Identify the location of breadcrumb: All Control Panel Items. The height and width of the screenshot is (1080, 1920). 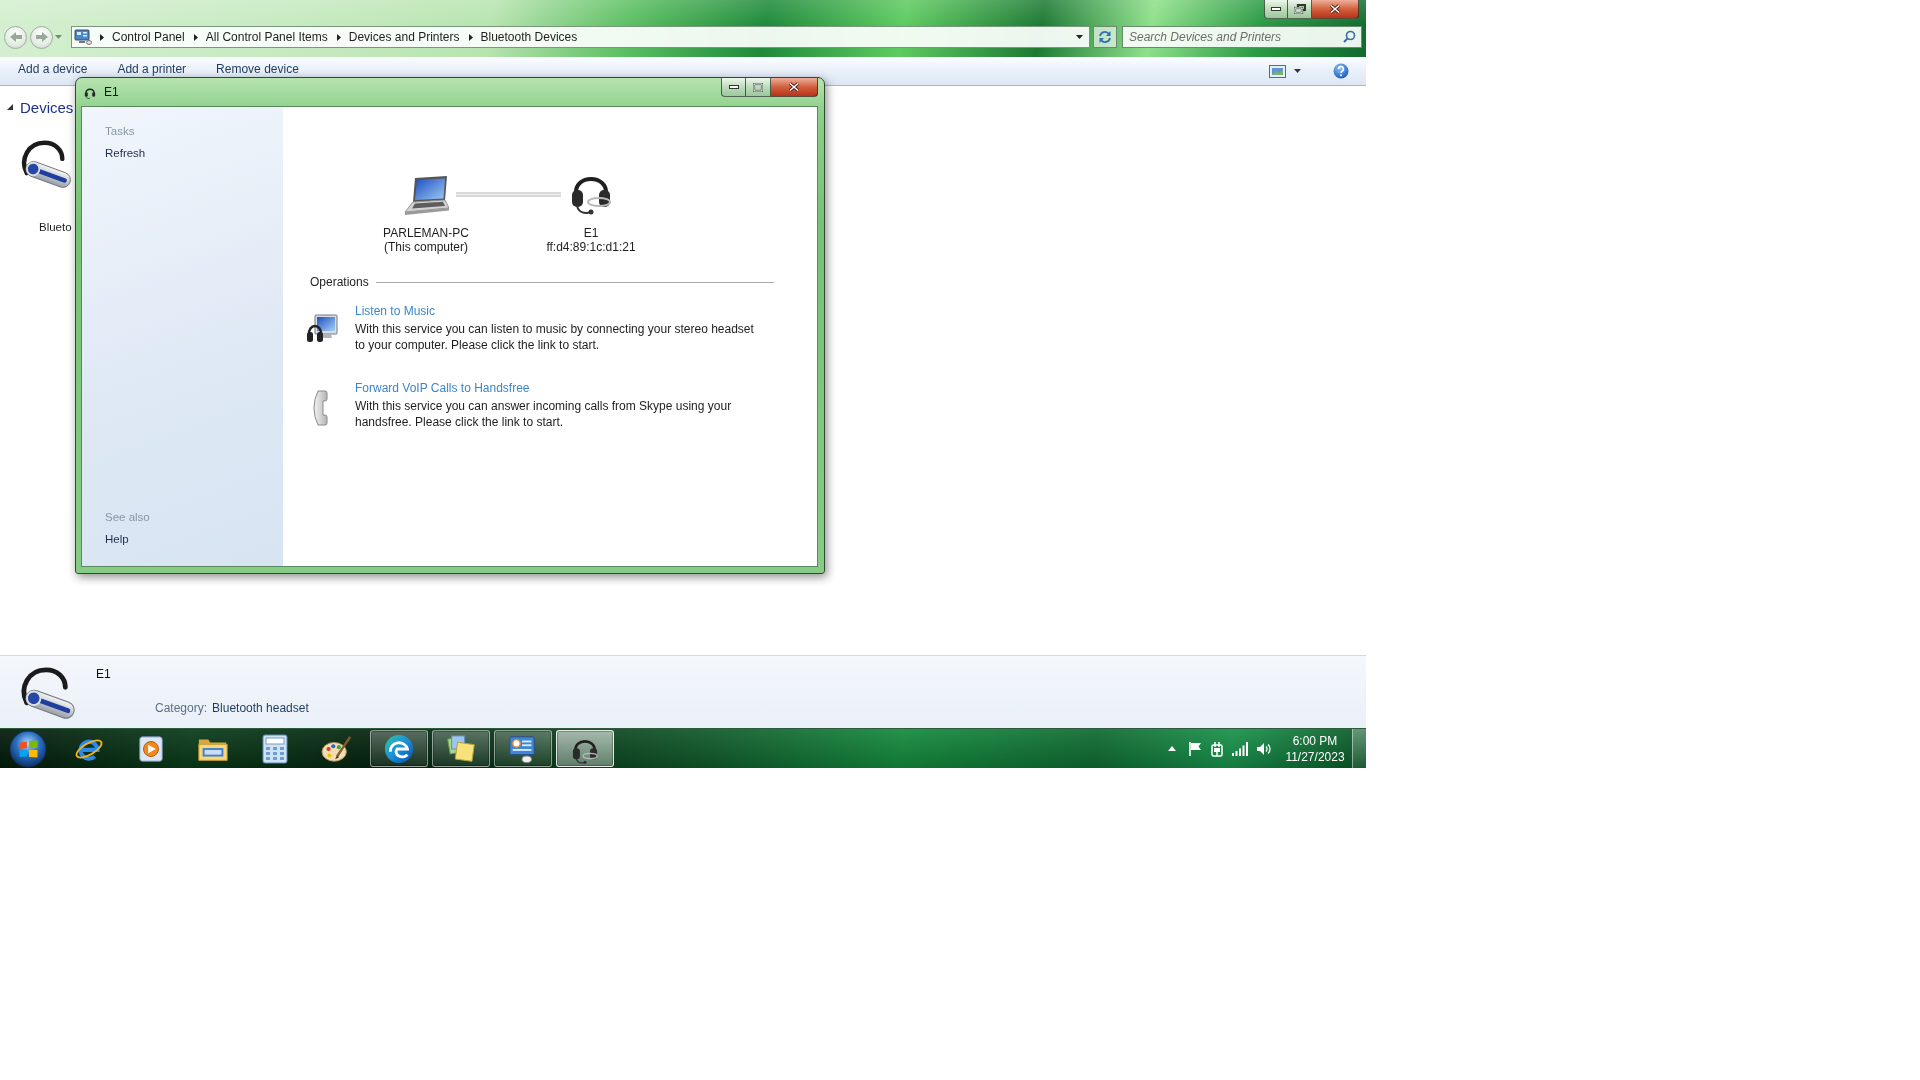
(266, 37).